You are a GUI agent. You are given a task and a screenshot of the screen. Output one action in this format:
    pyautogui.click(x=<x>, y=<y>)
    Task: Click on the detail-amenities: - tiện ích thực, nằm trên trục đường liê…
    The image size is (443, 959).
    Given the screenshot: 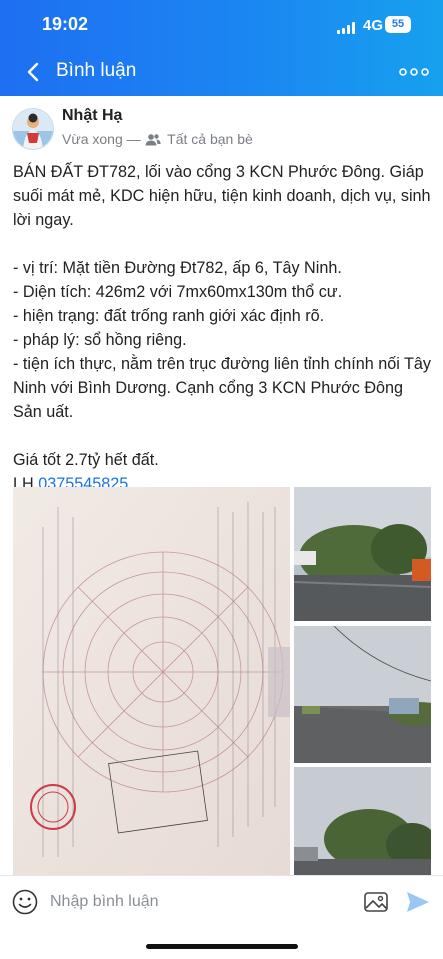 What is the action you would take?
    pyautogui.click(x=222, y=388)
    